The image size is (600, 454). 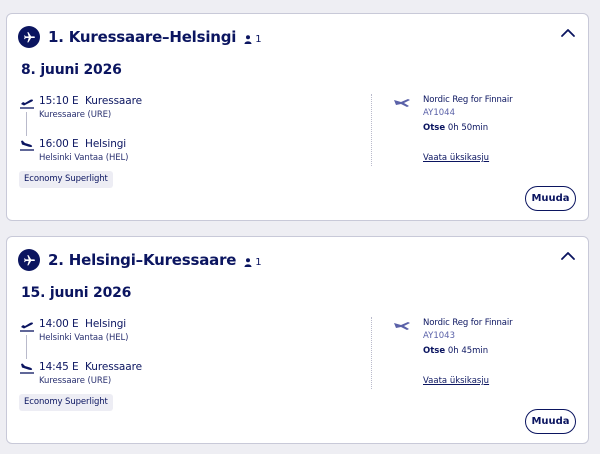 I want to click on departure-city: Kuressaare, so click(x=113, y=101).